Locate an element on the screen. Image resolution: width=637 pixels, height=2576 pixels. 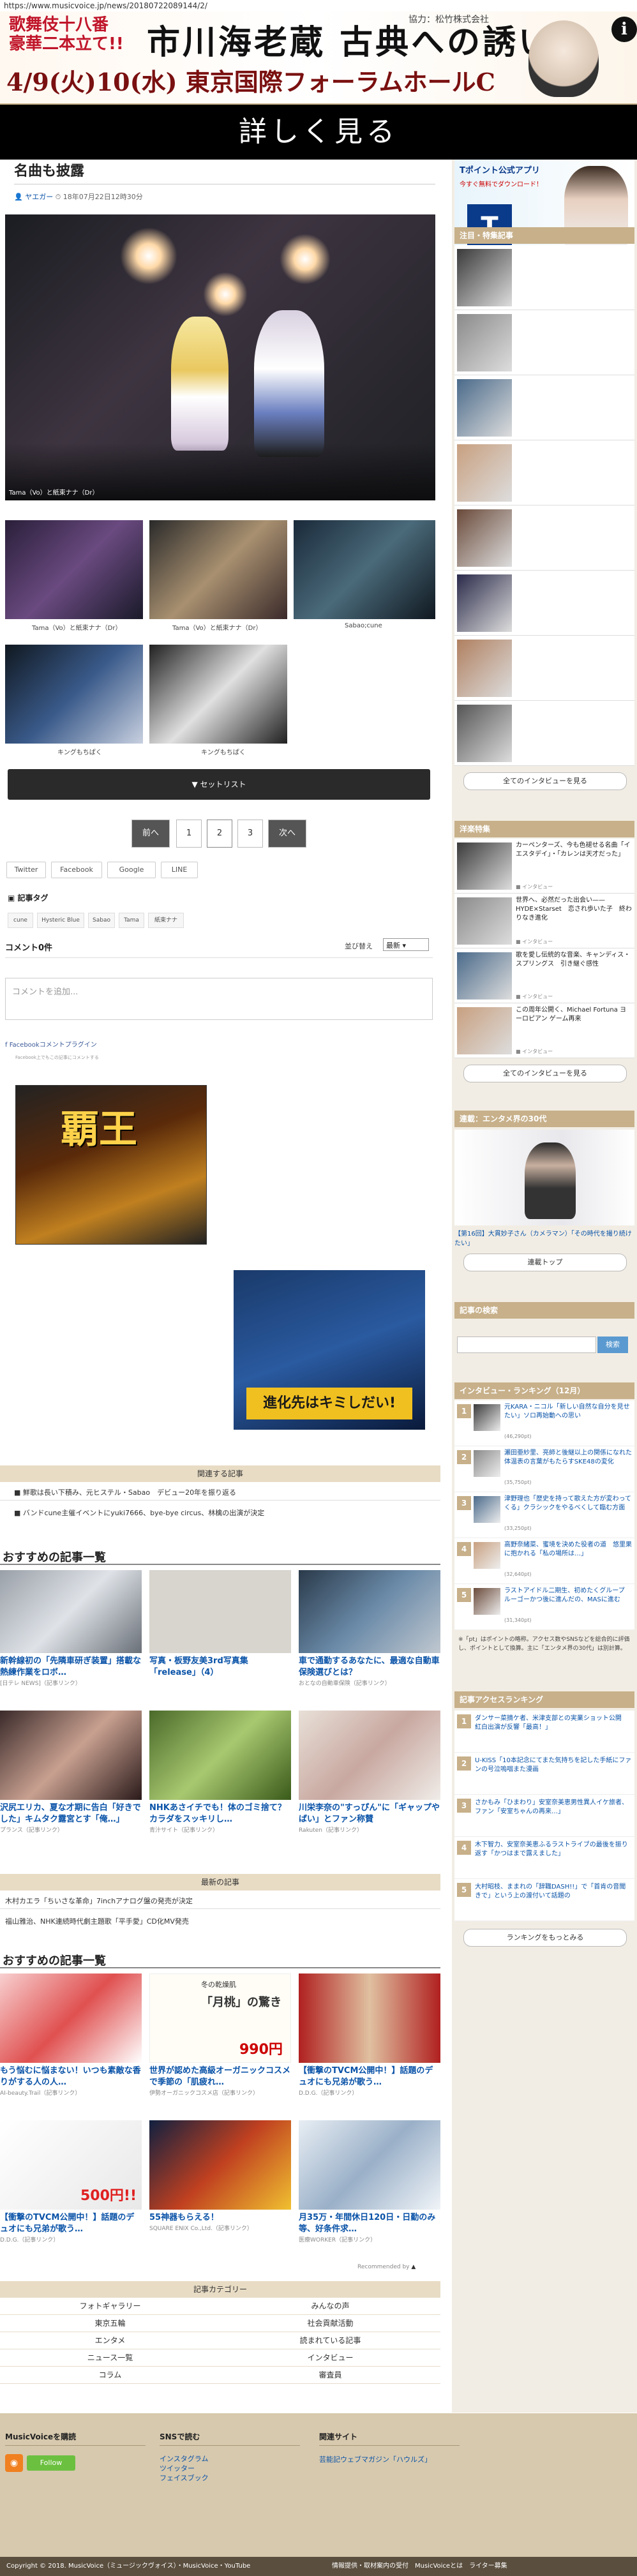
footer-twitter-link: ツイッター is located at coordinates (185, 2468).